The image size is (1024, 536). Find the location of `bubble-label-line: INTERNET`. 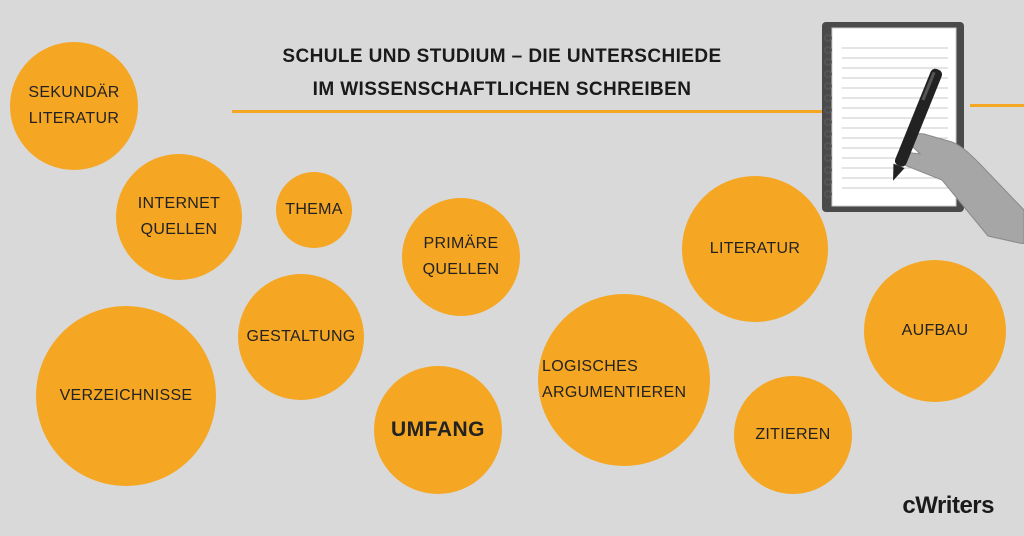

bubble-label-line: INTERNET is located at coordinates (179, 203).